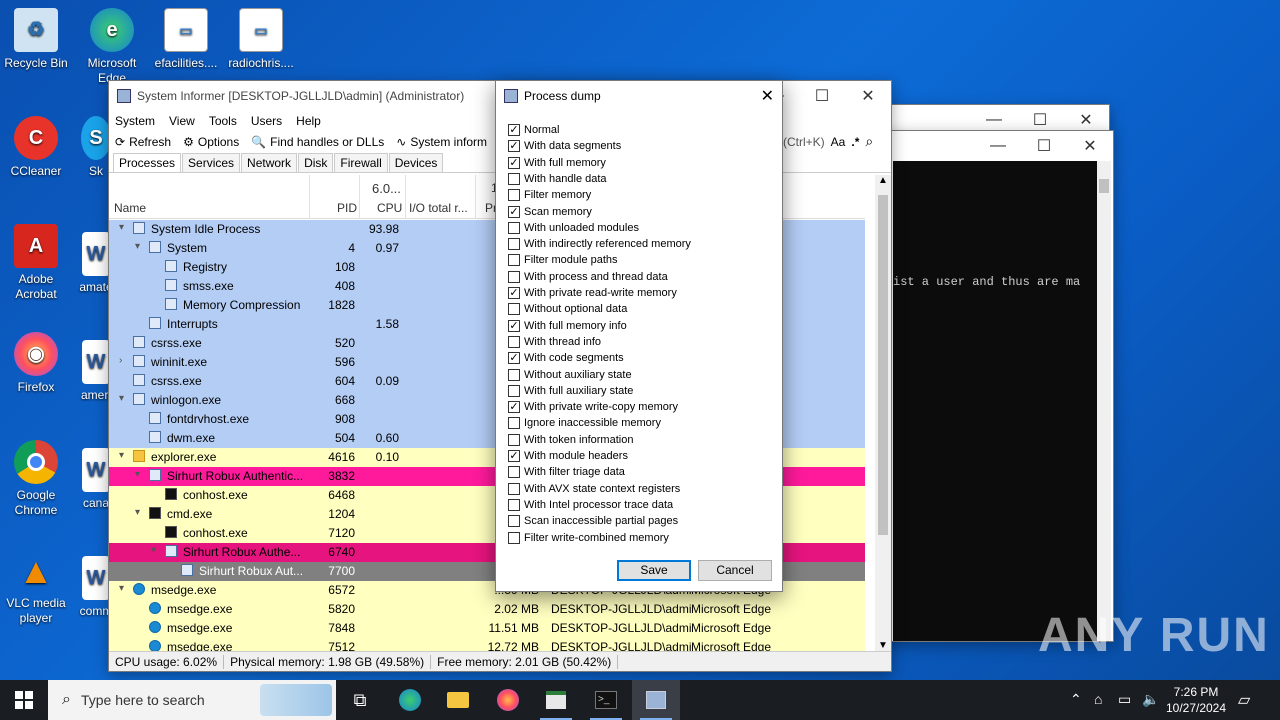 The image size is (1280, 720). Describe the element at coordinates (347, 208) in the screenshot. I see `column-pid: PID` at that location.